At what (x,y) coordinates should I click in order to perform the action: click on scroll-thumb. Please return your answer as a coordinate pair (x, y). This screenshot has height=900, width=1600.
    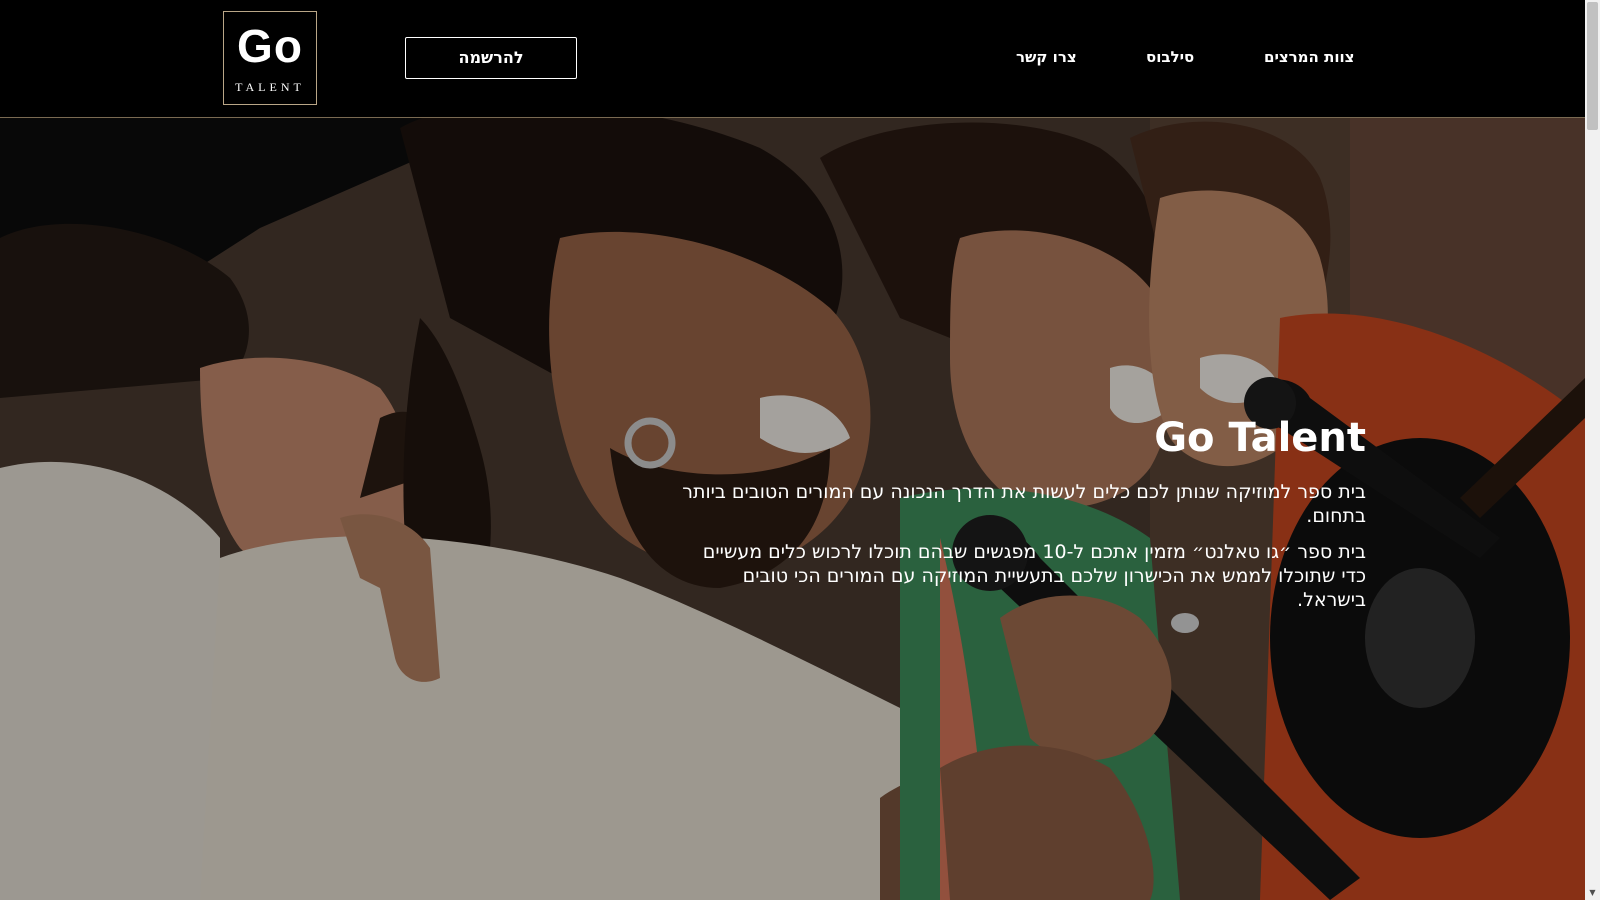
    Looking at the image, I should click on (1592, 66).